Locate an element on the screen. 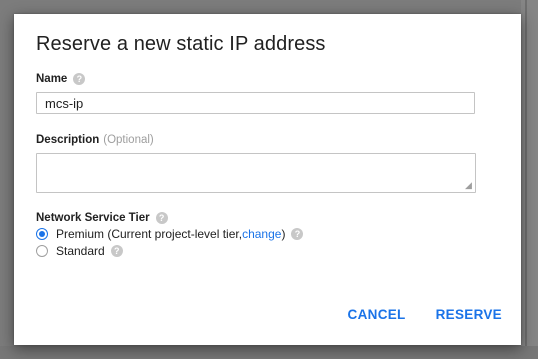 Image resolution: width=538 pixels, height=359 pixels. description-label: Description is located at coordinates (68, 140).